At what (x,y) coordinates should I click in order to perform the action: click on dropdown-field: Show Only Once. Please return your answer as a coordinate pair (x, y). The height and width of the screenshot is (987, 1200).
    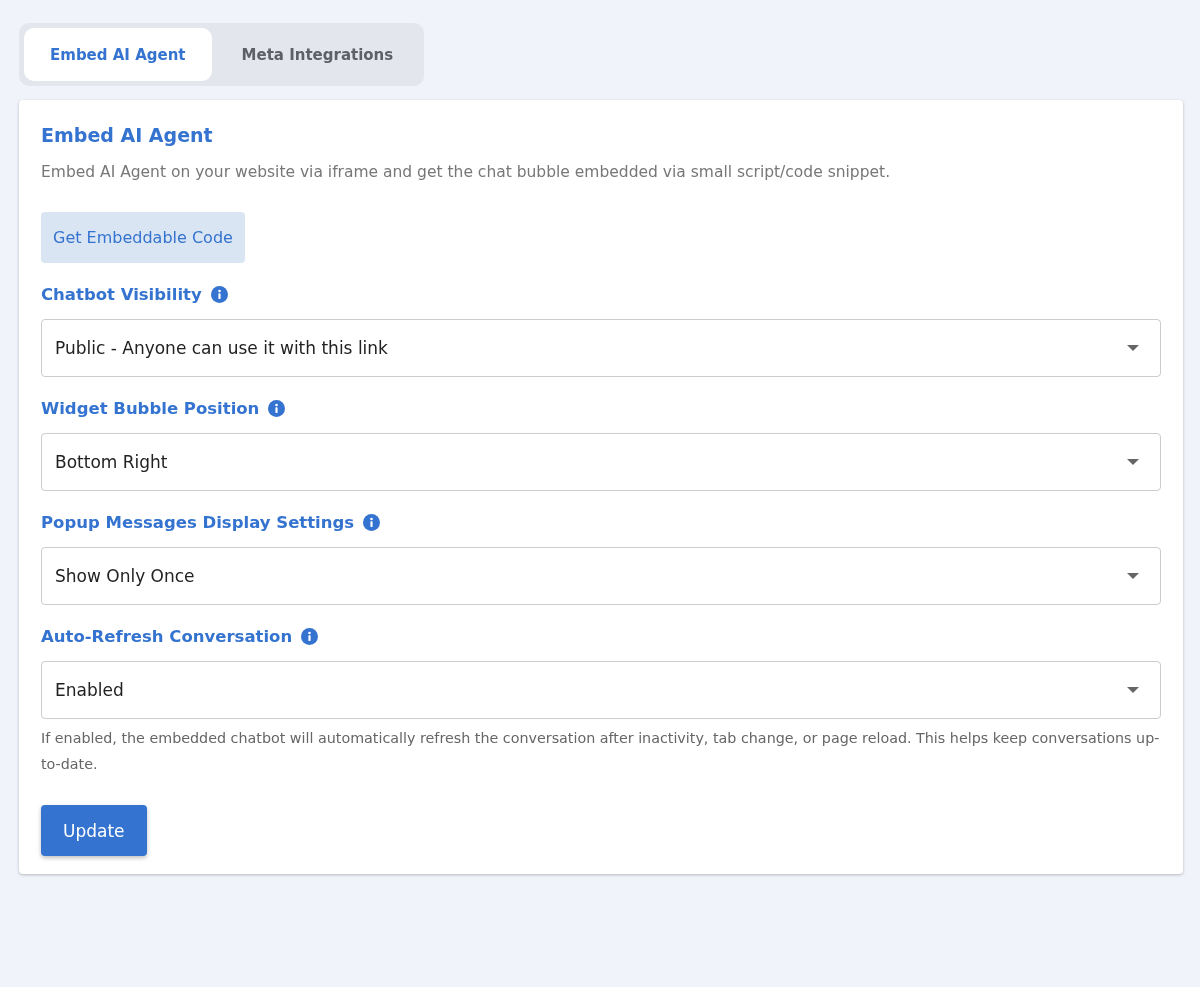
    Looking at the image, I should click on (601, 576).